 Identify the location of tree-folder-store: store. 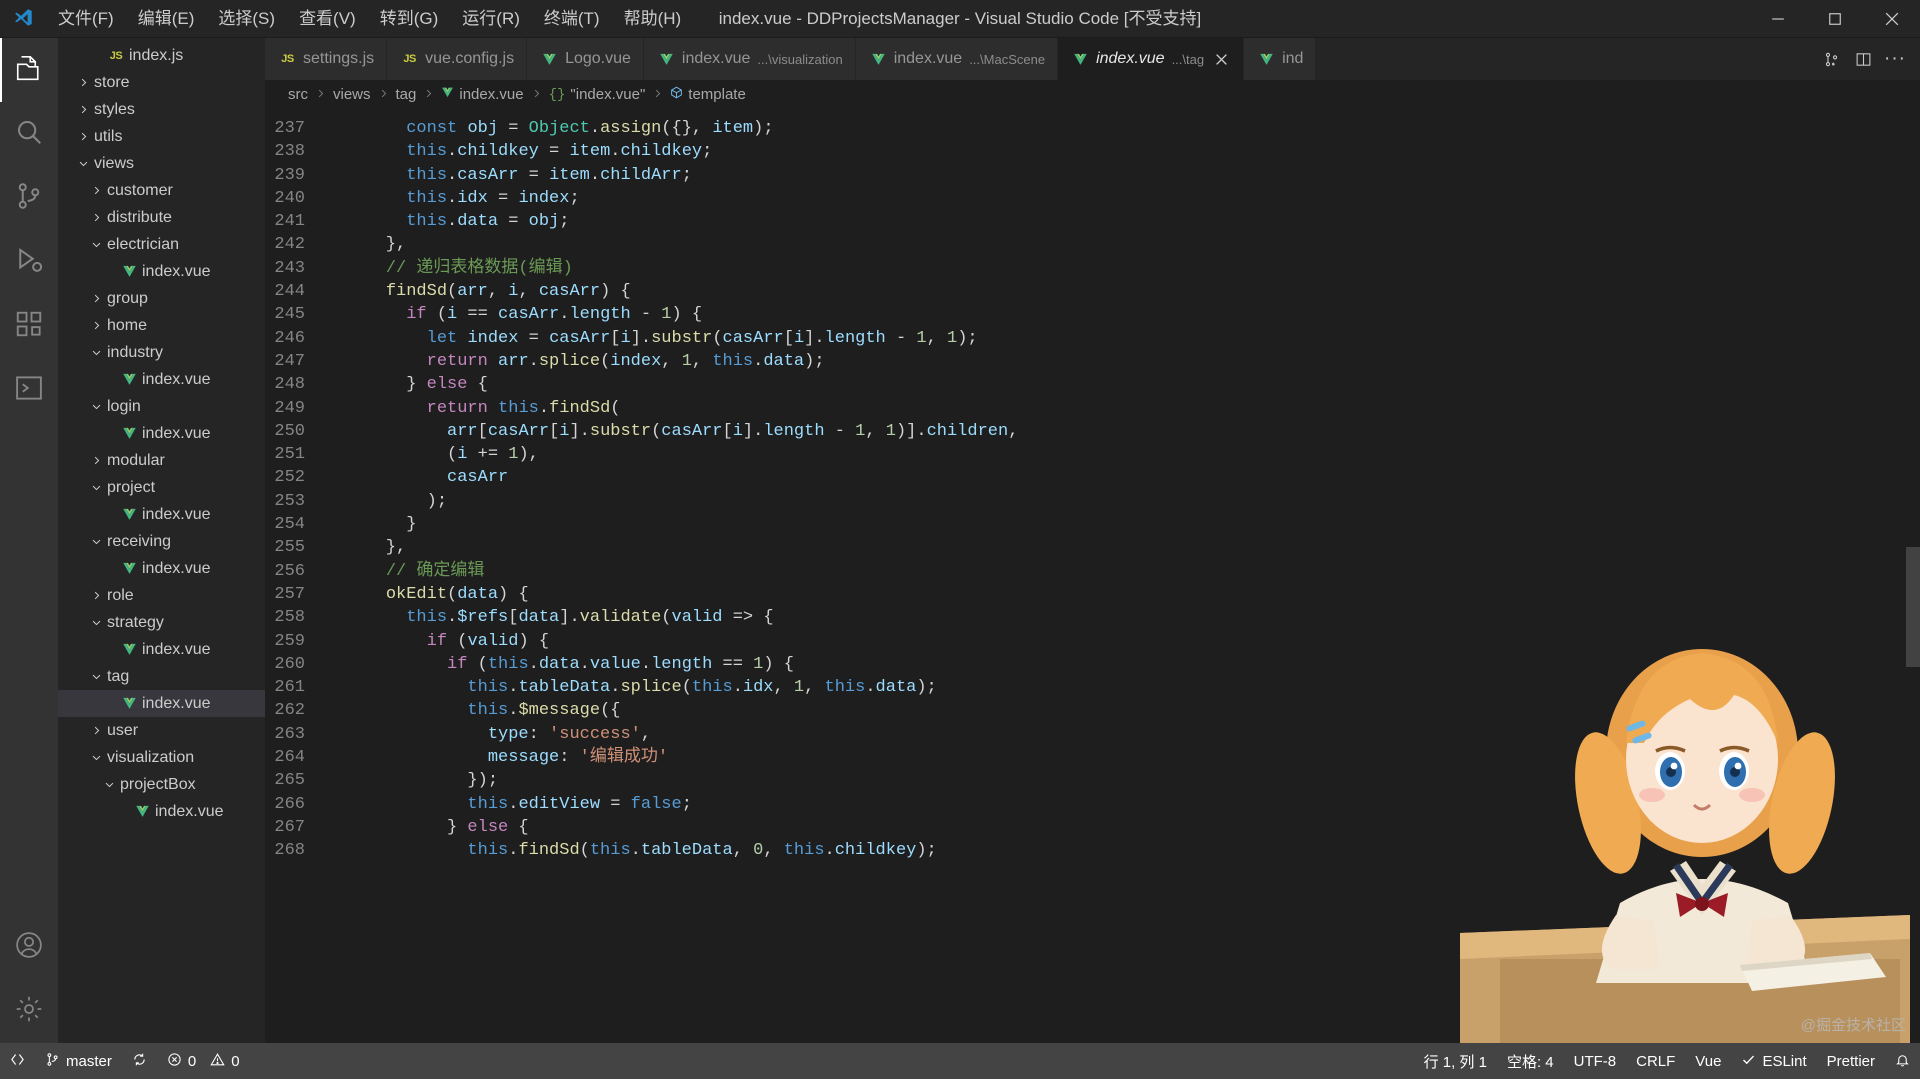
(161, 82).